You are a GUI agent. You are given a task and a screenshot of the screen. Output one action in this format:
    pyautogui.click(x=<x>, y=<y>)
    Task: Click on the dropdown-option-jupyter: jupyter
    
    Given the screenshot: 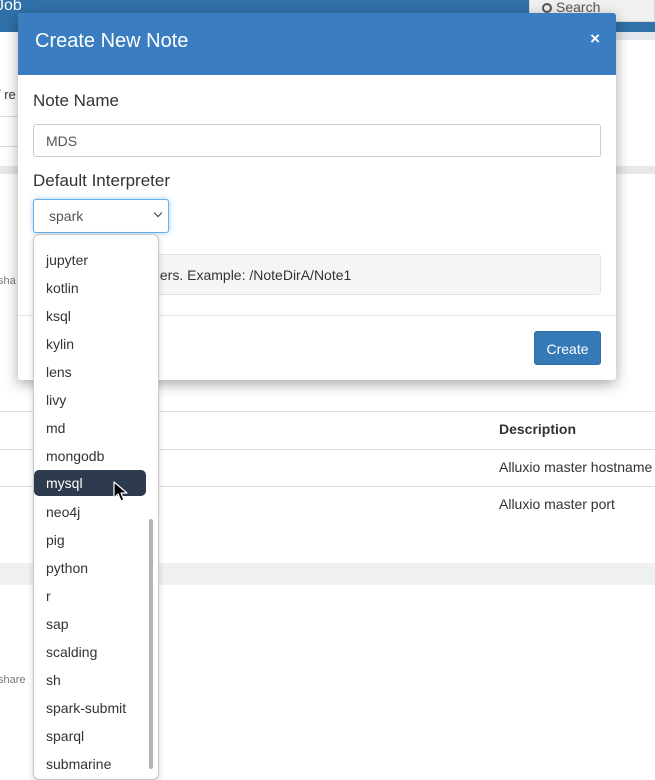 What is the action you would take?
    pyautogui.click(x=90, y=260)
    